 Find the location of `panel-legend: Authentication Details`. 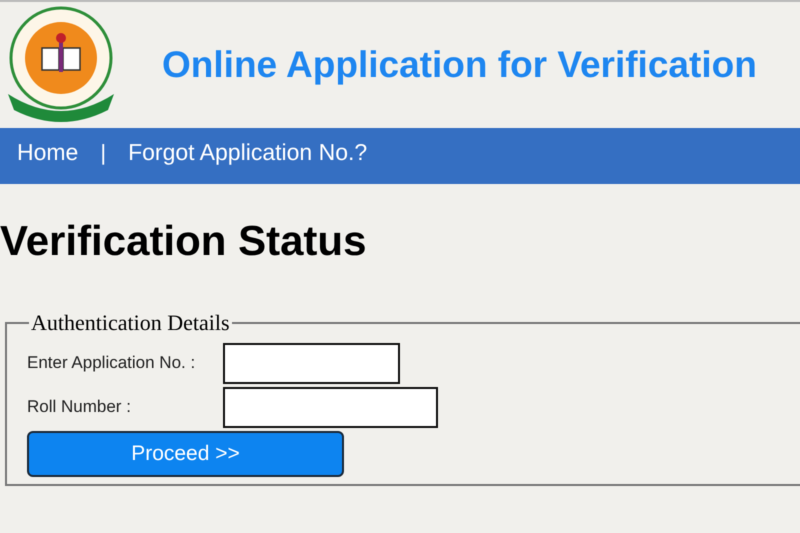

panel-legend: Authentication Details is located at coordinates (130, 322).